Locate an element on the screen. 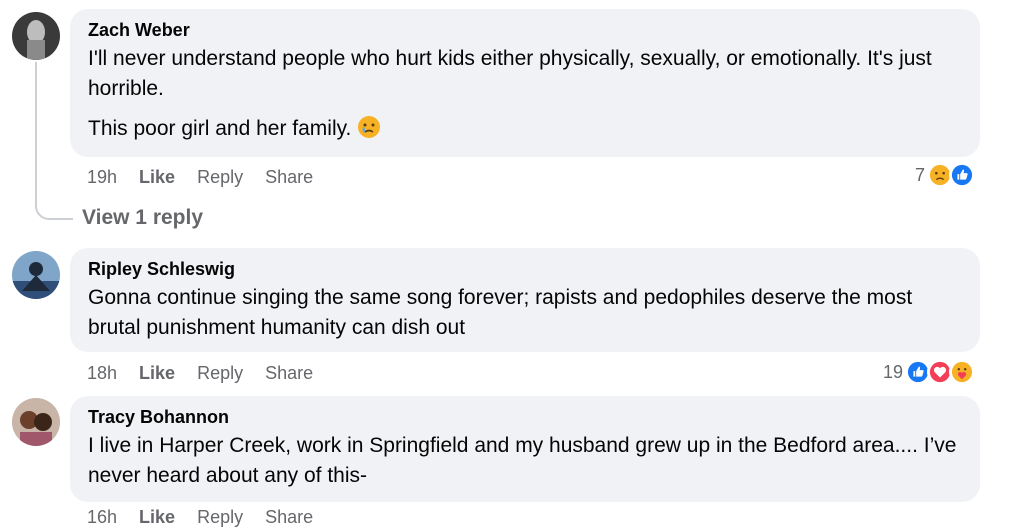 This screenshot has height=529, width=1012. comment-actions: 18h Like Reply Share is located at coordinates (211, 373).